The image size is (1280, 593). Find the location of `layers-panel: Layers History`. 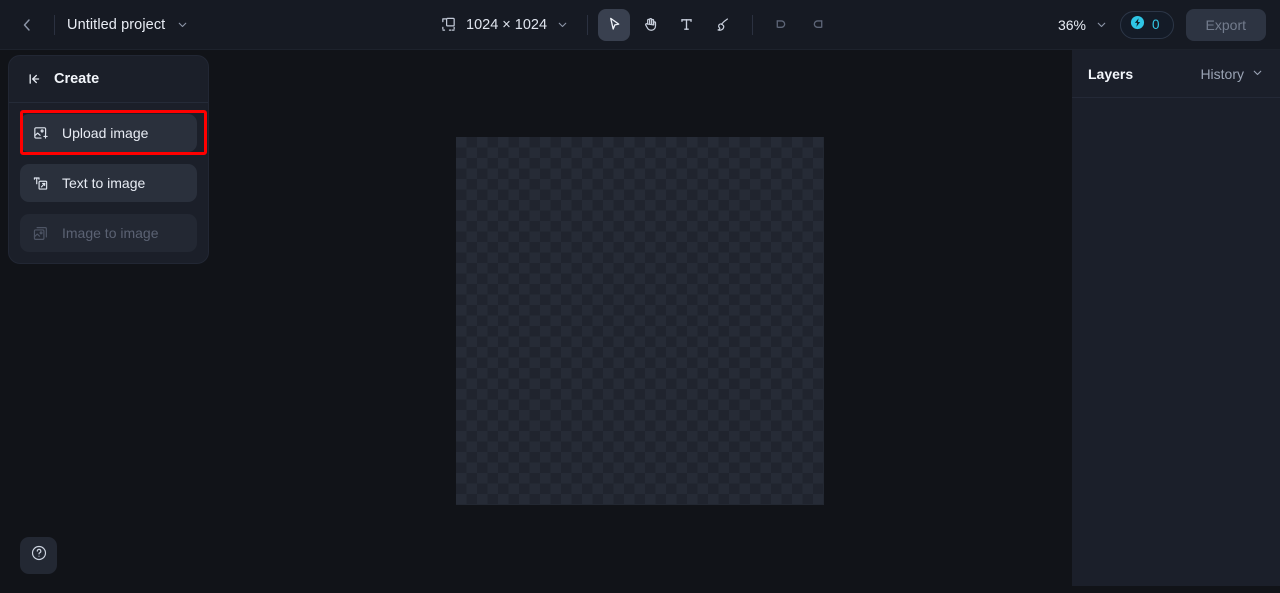

layers-panel: Layers History is located at coordinates (1176, 318).